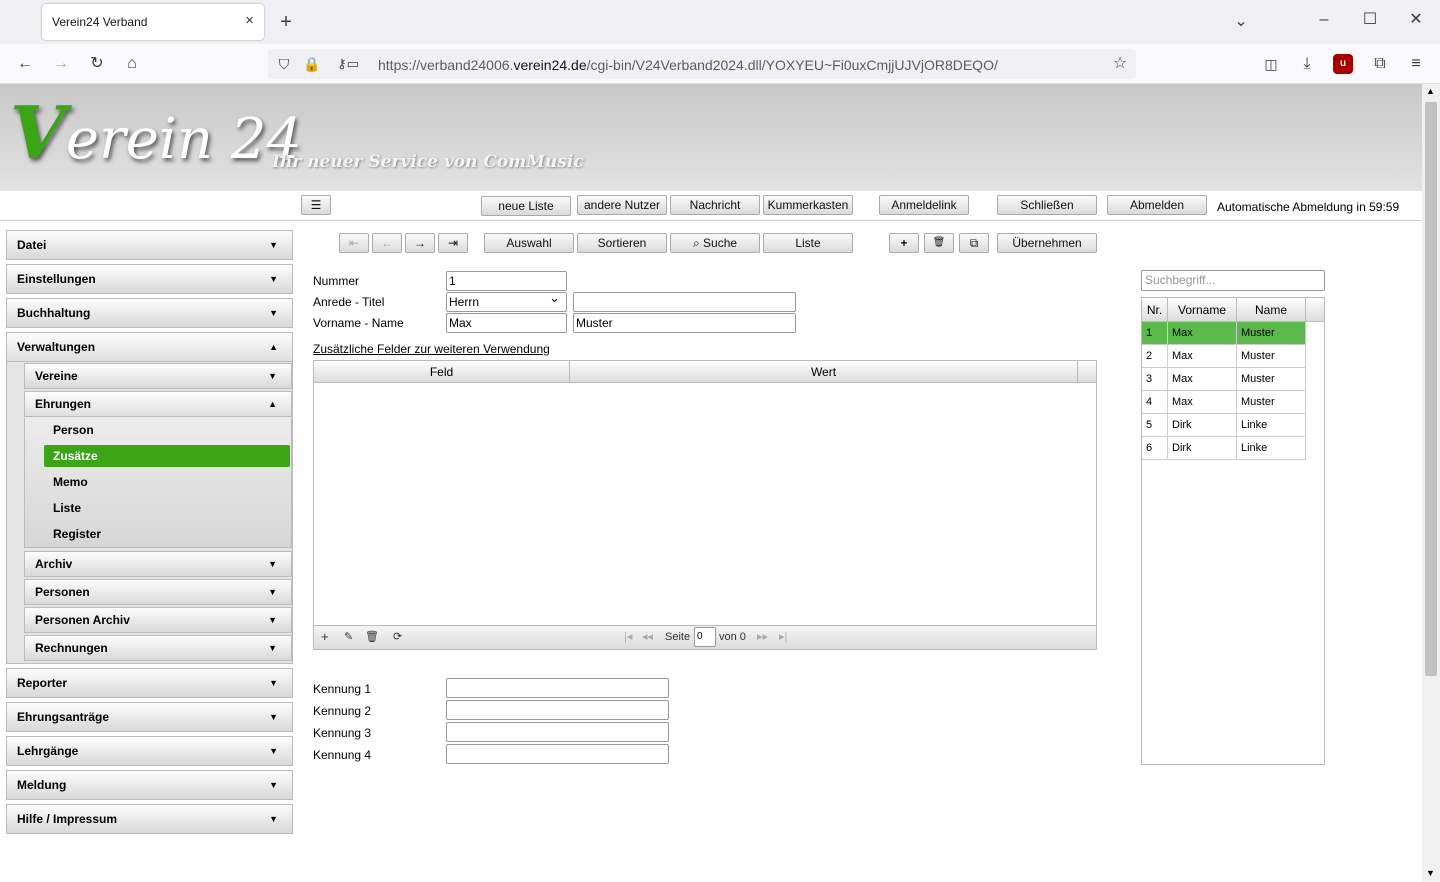 This screenshot has height=882, width=1440. Describe the element at coordinates (622, 205) in the screenshot. I see `andere-nutzer-button: andere Nutzer` at that location.